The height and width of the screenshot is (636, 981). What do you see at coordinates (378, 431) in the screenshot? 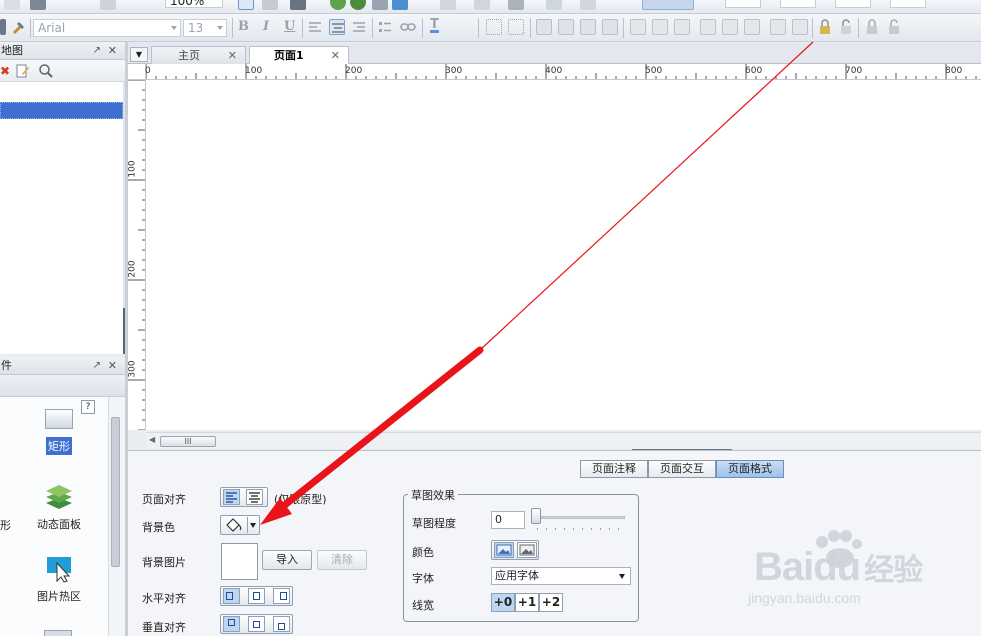
I see `annotation-thick-arrow` at bounding box center [378, 431].